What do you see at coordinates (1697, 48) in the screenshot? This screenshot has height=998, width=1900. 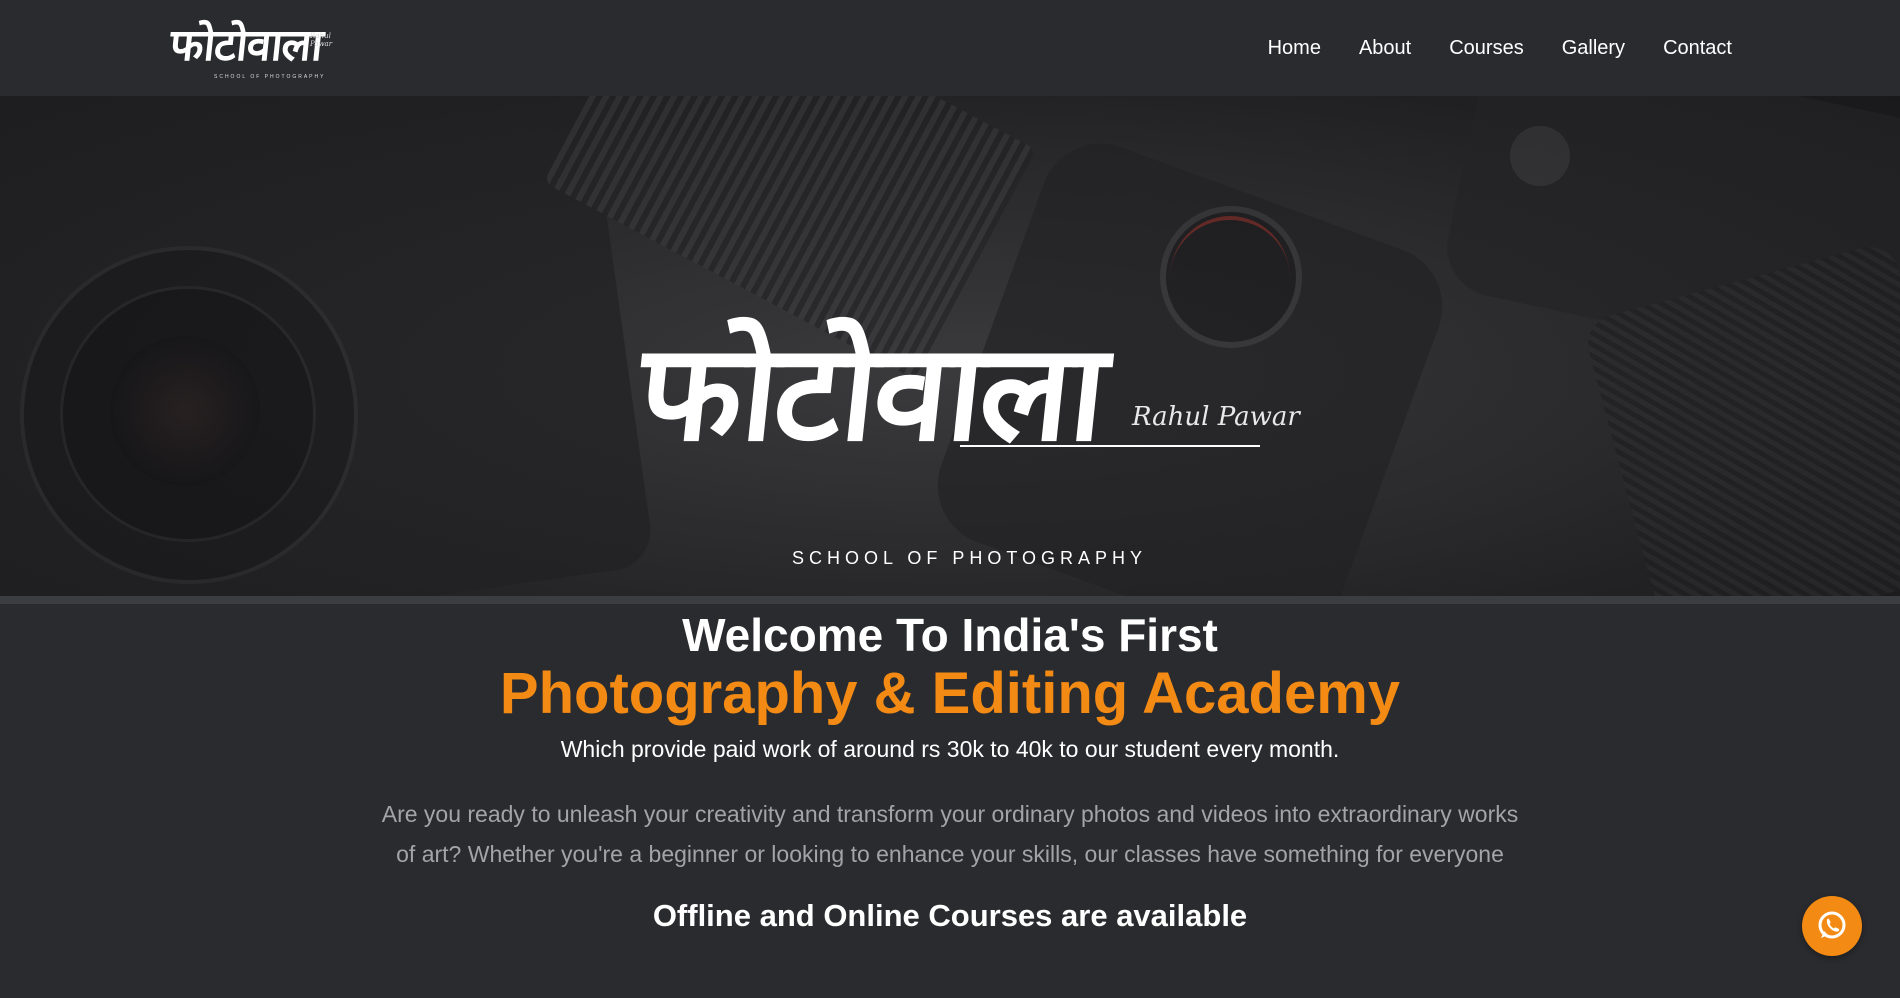 I see `nav-contact: Contact` at bounding box center [1697, 48].